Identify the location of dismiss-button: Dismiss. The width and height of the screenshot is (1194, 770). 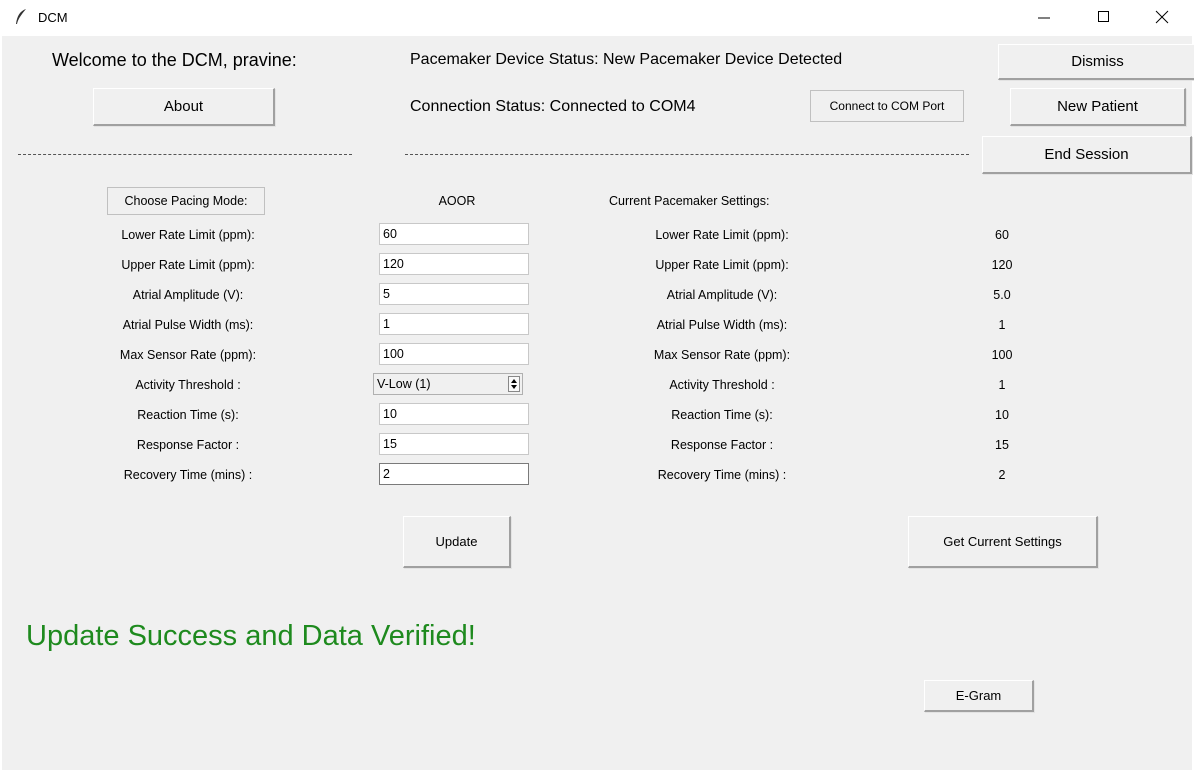
(1096, 62).